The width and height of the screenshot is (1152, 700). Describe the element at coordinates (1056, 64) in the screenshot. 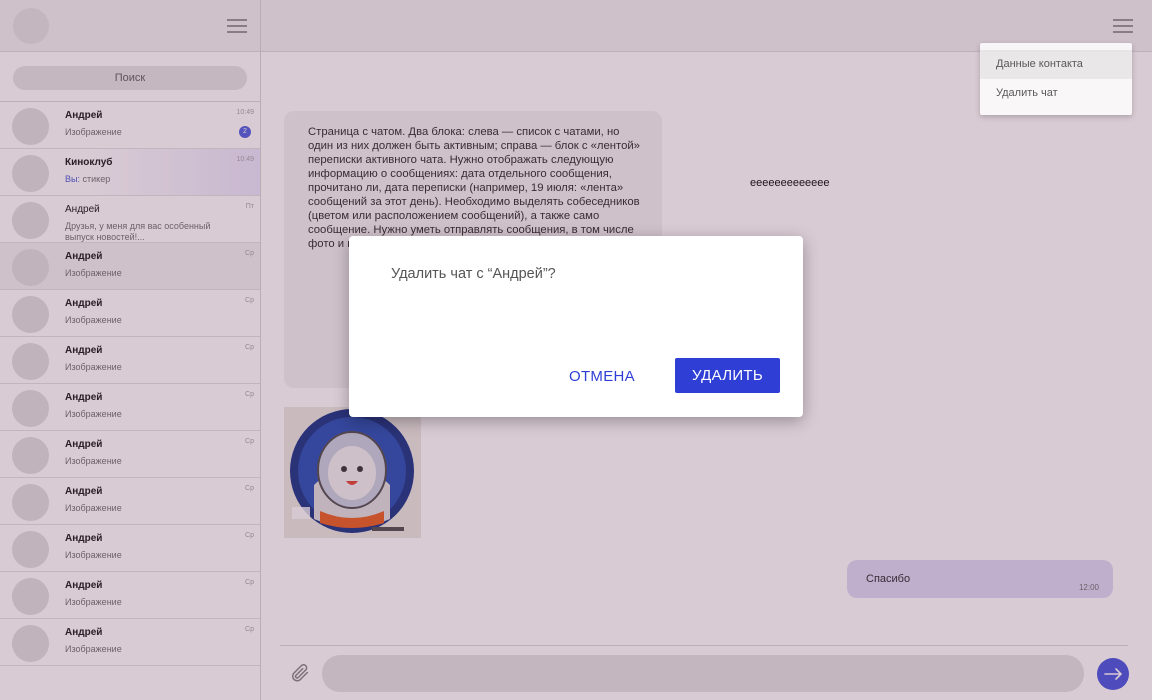

I see `menu-item-contact-info: Данные контакта` at that location.